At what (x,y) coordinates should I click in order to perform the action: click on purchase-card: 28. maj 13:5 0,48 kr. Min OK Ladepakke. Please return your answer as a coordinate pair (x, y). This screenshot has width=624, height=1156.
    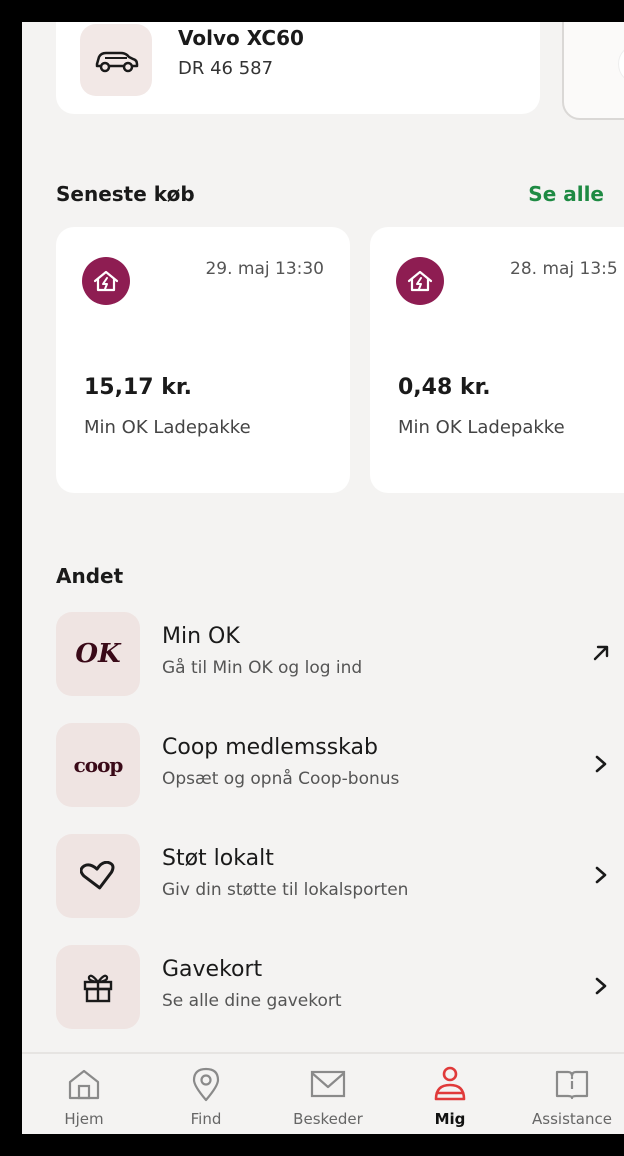
    Looking at the image, I should click on (497, 360).